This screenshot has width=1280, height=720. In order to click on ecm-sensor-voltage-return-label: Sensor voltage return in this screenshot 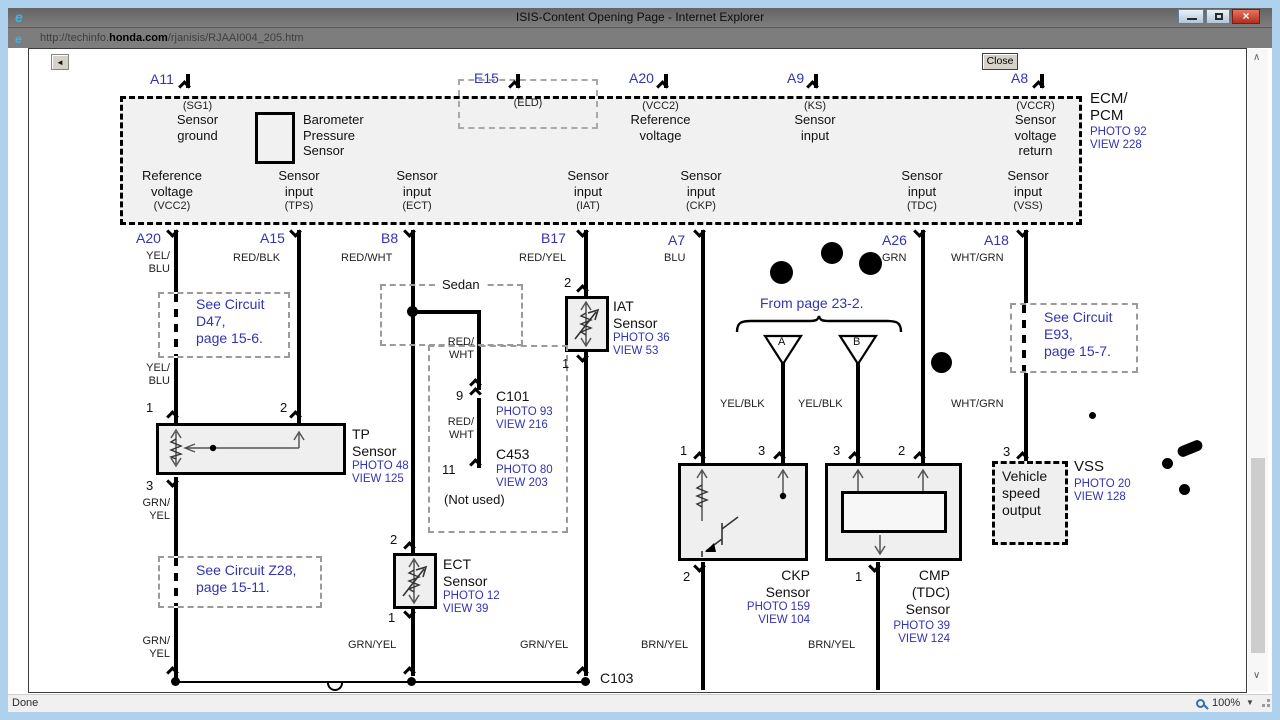, I will do `click(1035, 135)`.